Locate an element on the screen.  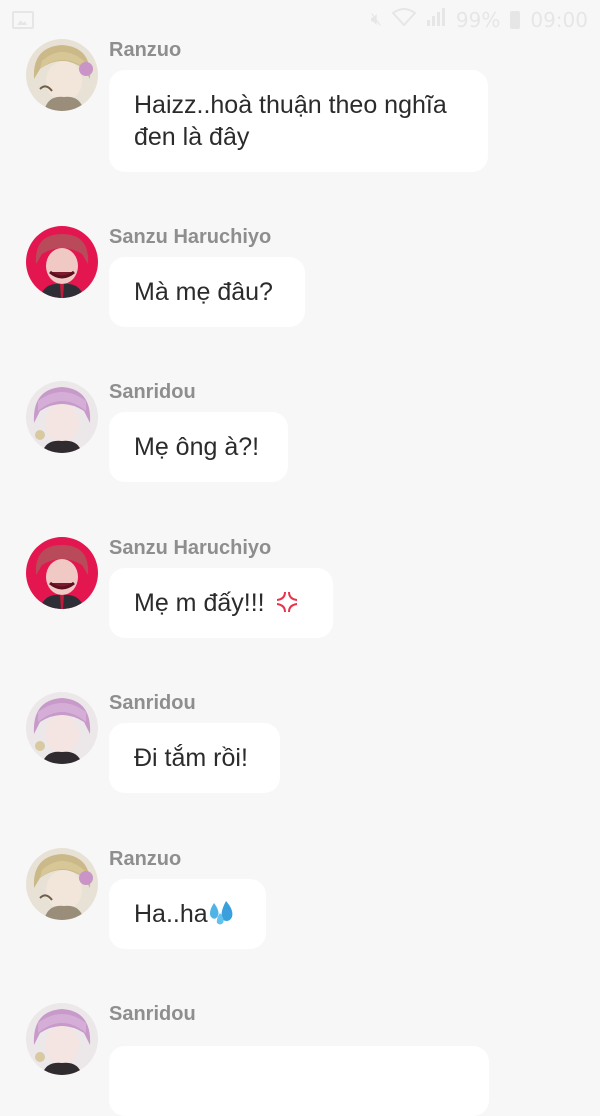
message-bubble: Haizz..hoà thuận theo nghĩa đen là đây is located at coordinates (298, 121).